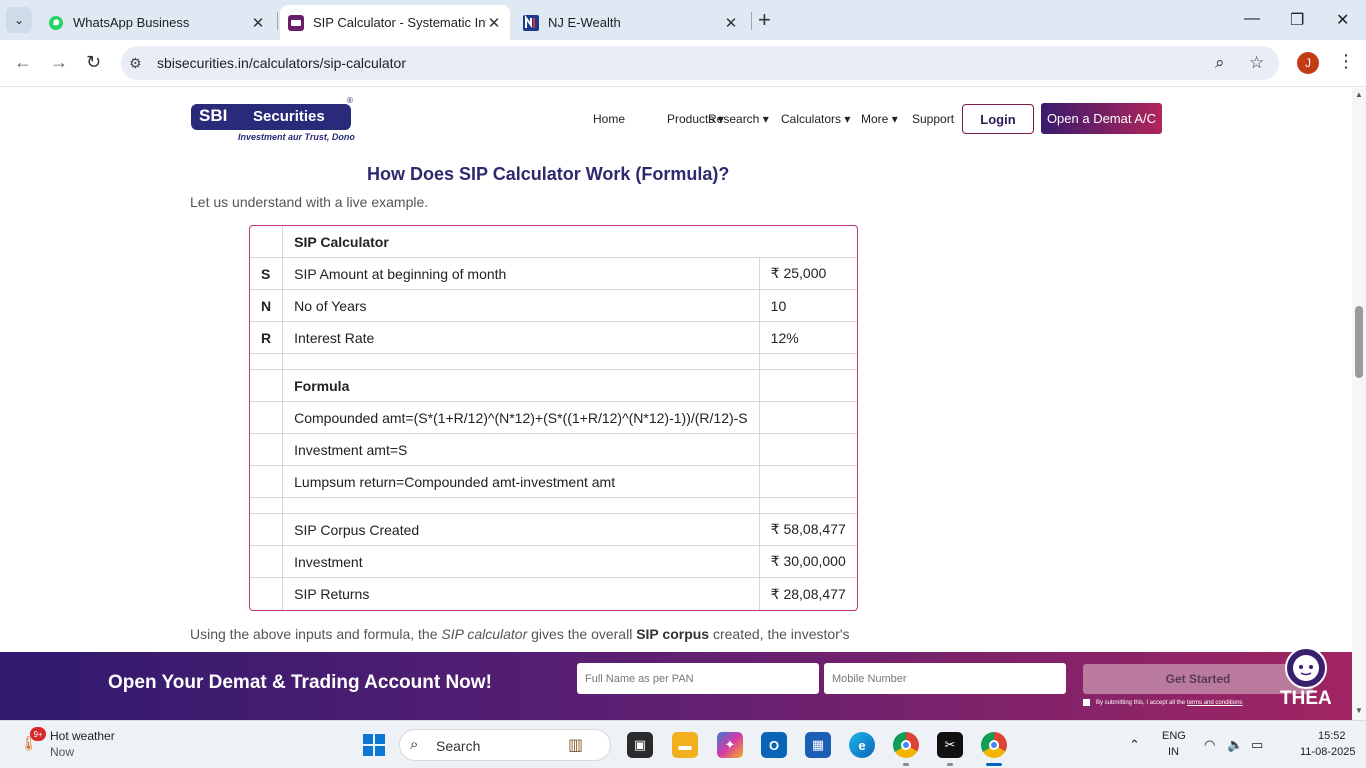 The width and height of the screenshot is (1366, 768). Describe the element at coordinates (521, 386) in the screenshot. I see `table-cell: Formula` at that location.